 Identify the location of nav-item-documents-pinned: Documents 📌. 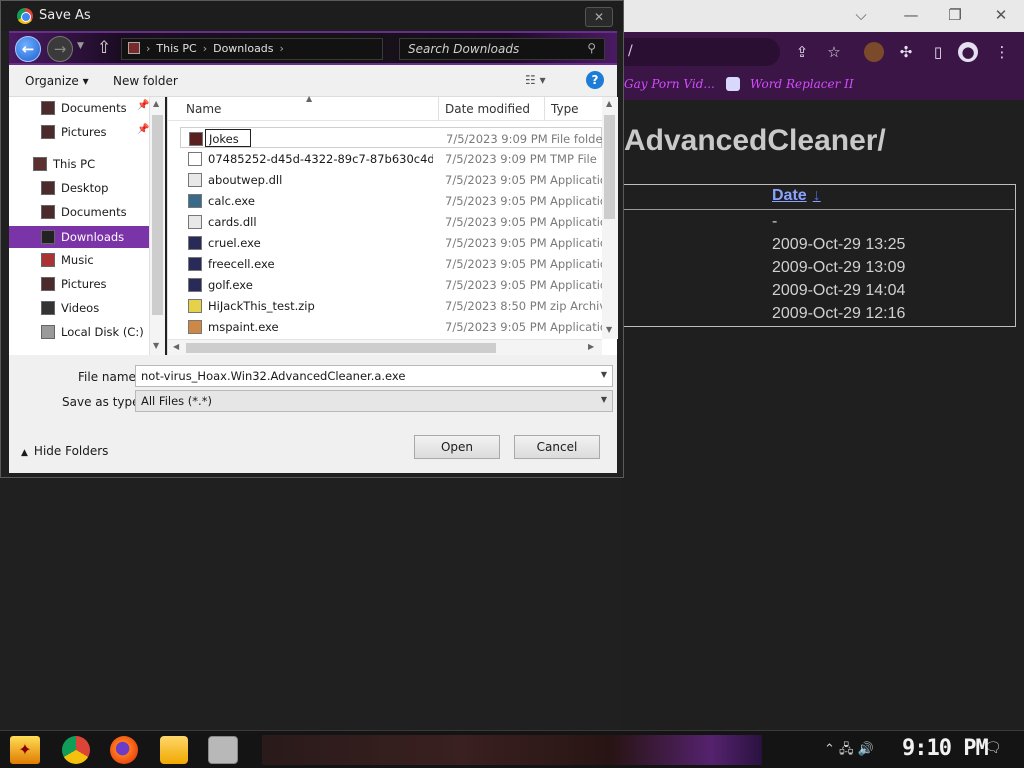
(79, 108).